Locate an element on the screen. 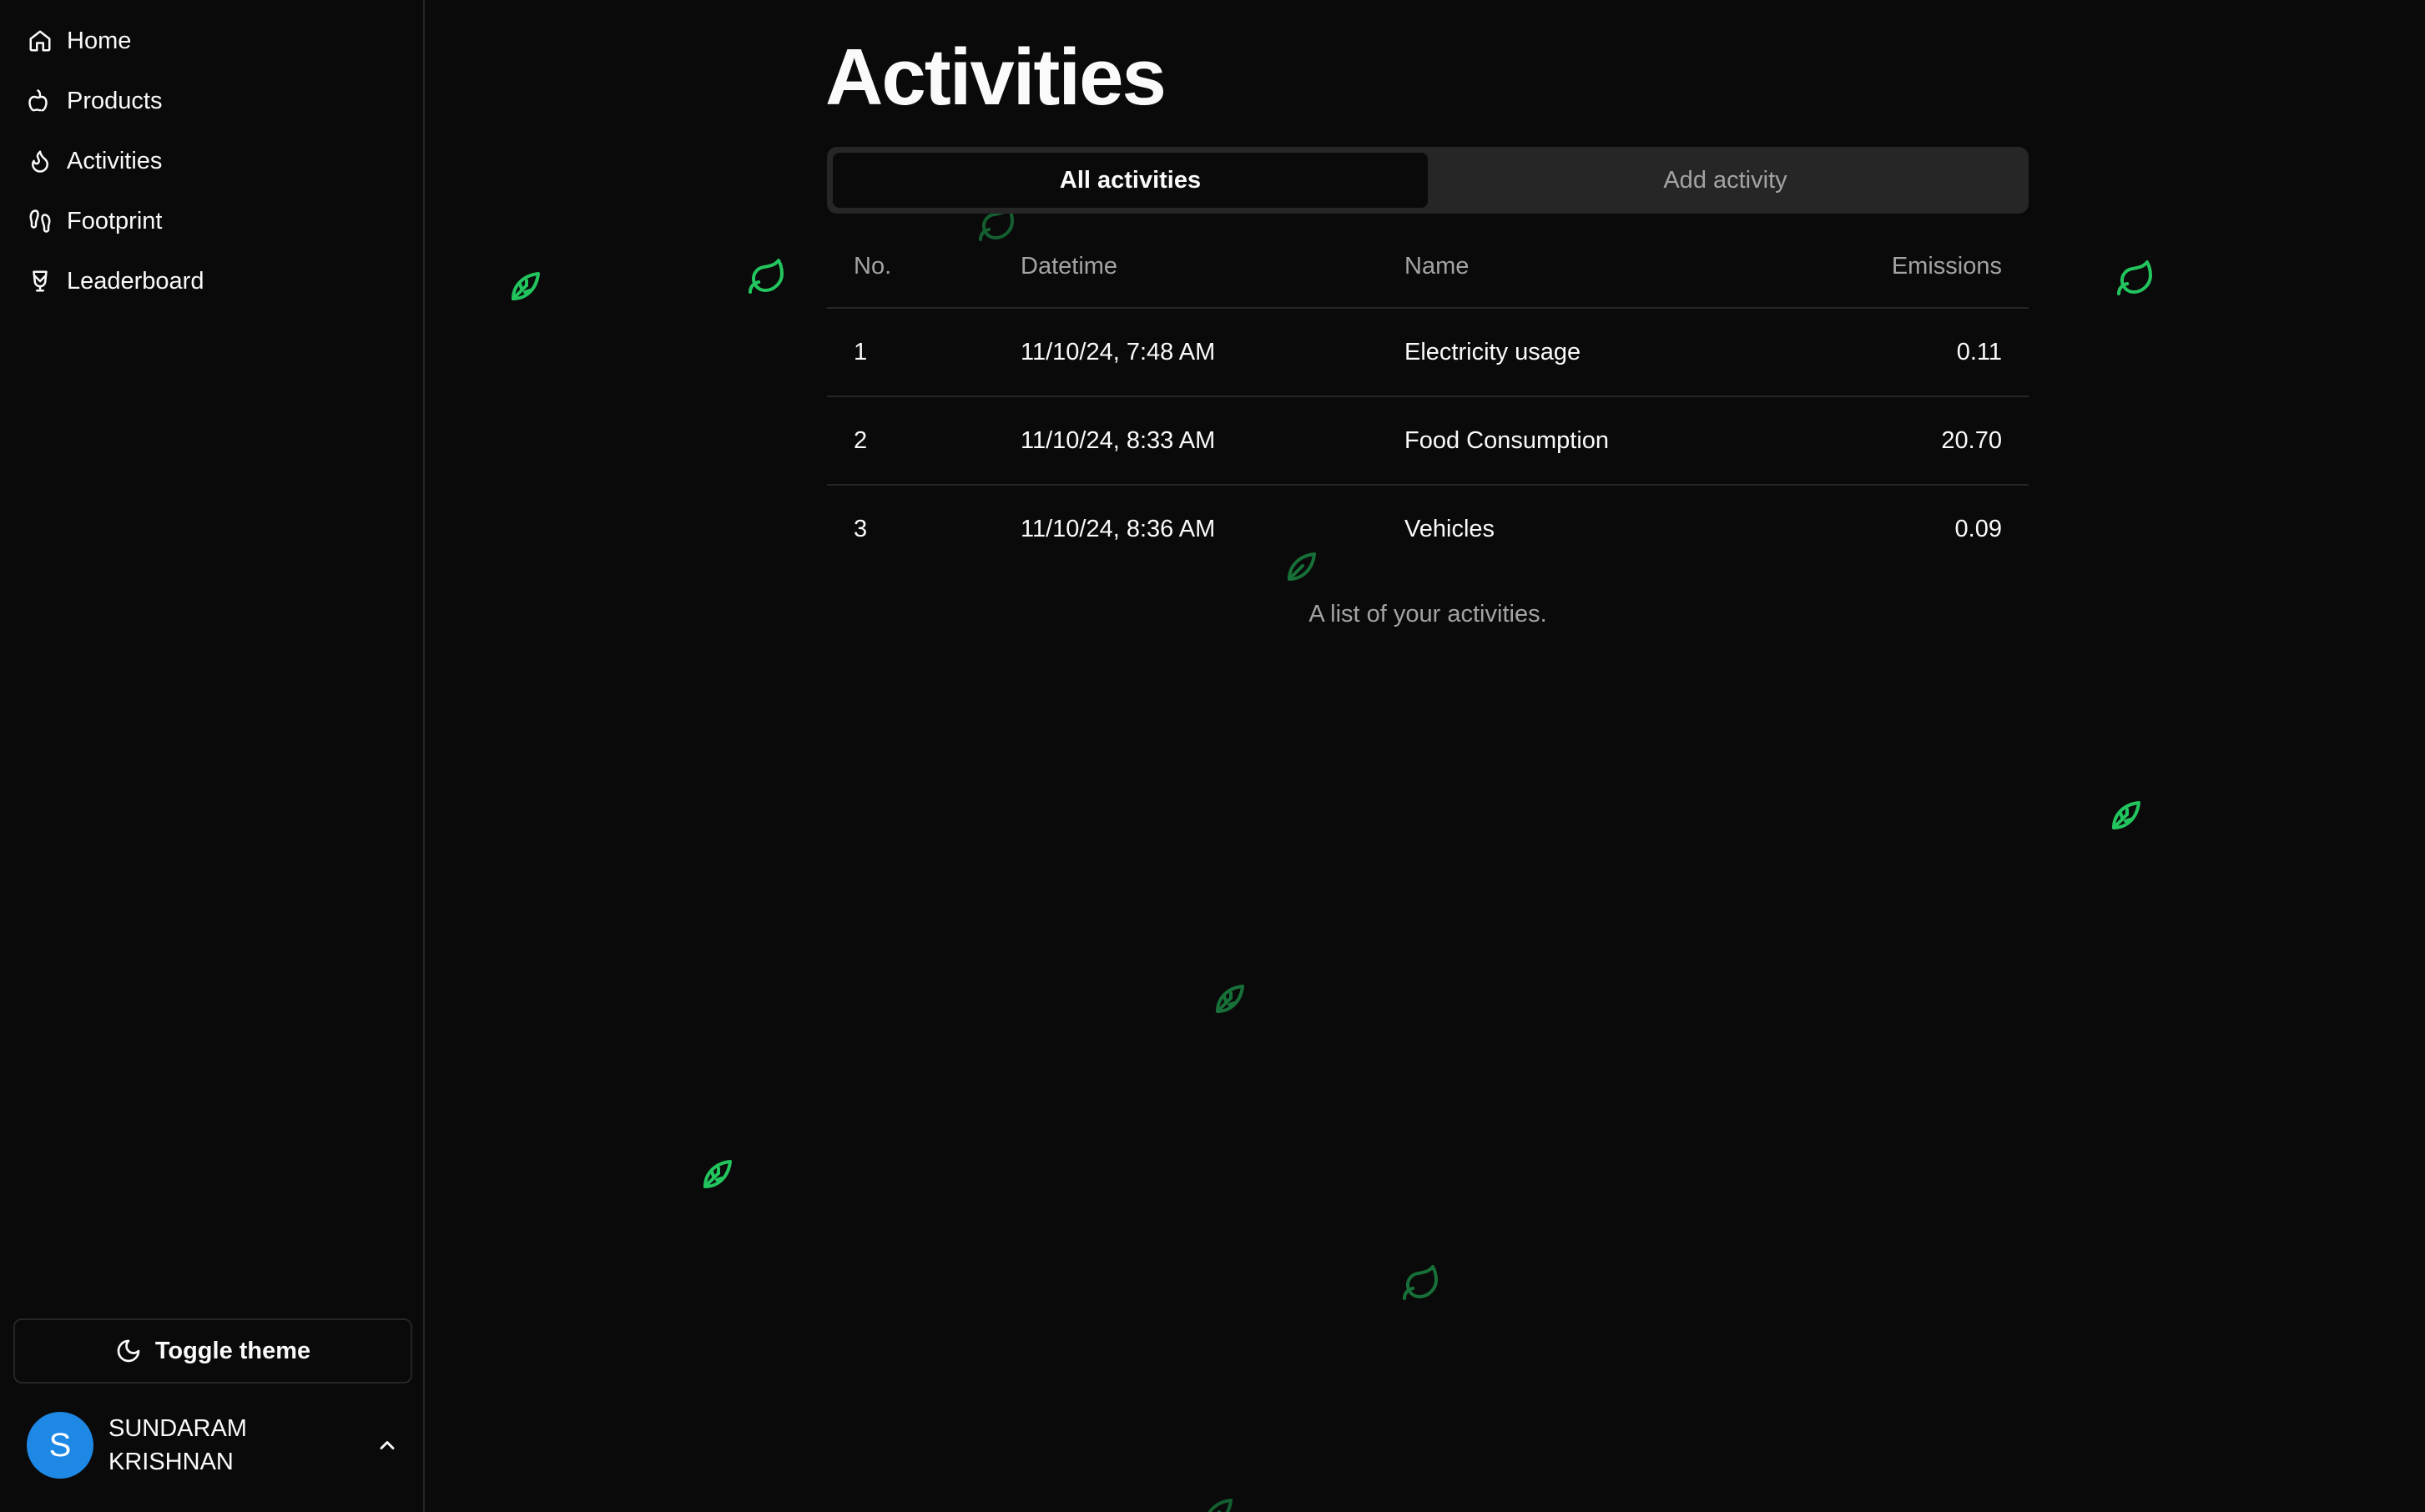 This screenshot has height=1512, width=2425. table-row: 3 11/10/24, 8:36 AM Vehicles 0.09 is located at coordinates (1428, 528).